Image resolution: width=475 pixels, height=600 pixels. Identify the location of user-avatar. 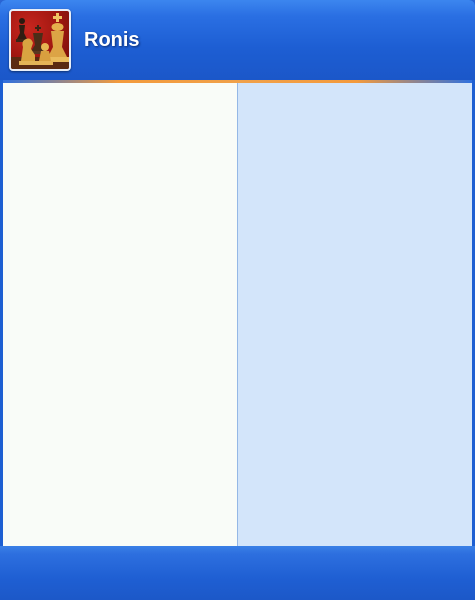
(40, 40).